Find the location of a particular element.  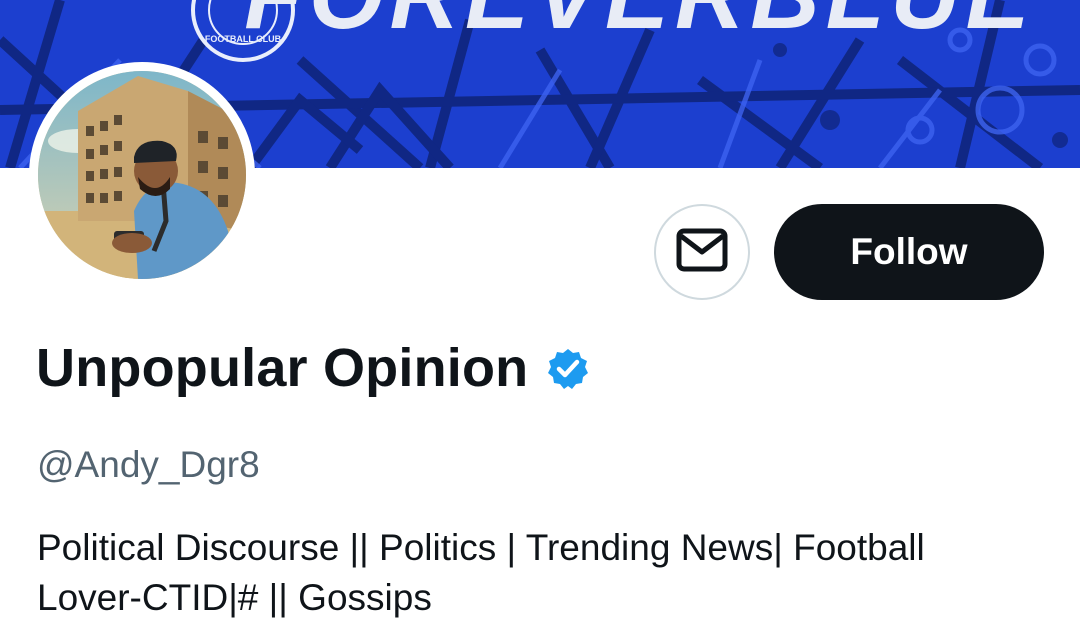

display-name: Unpopular Opinion is located at coordinates (282, 368).